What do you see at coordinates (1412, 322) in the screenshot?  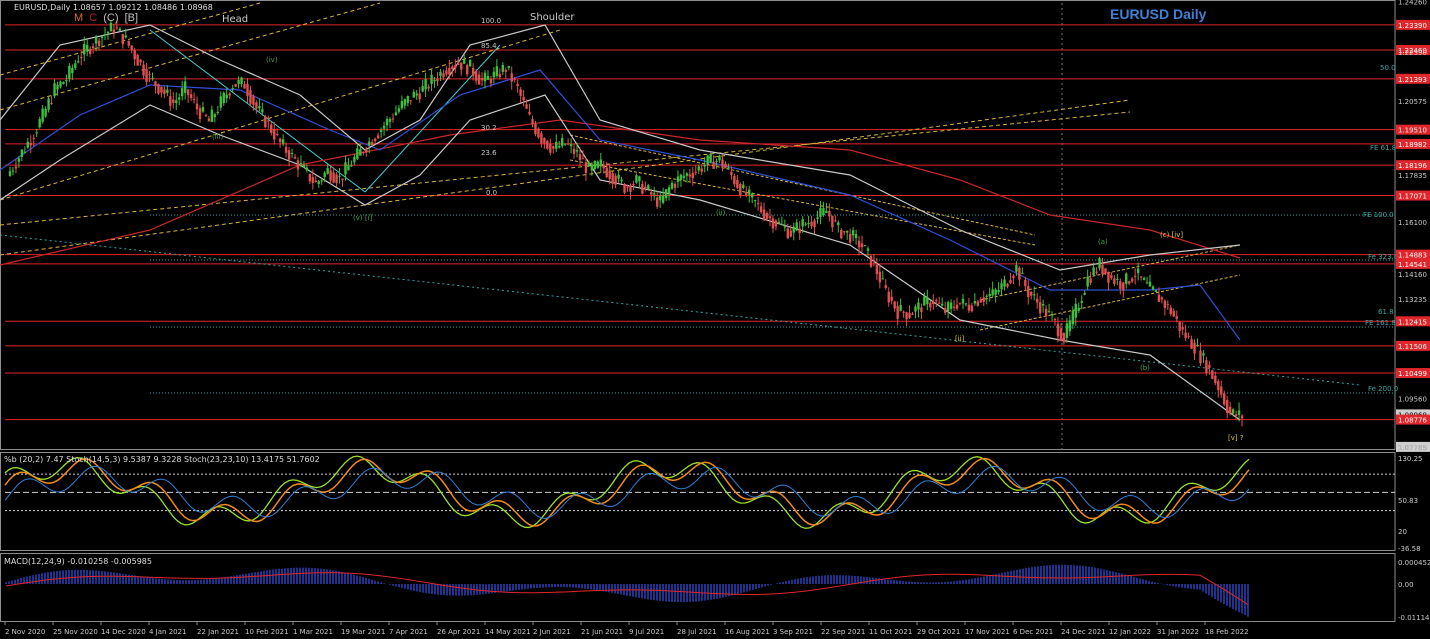 I see `price-label: 1.12415` at bounding box center [1412, 322].